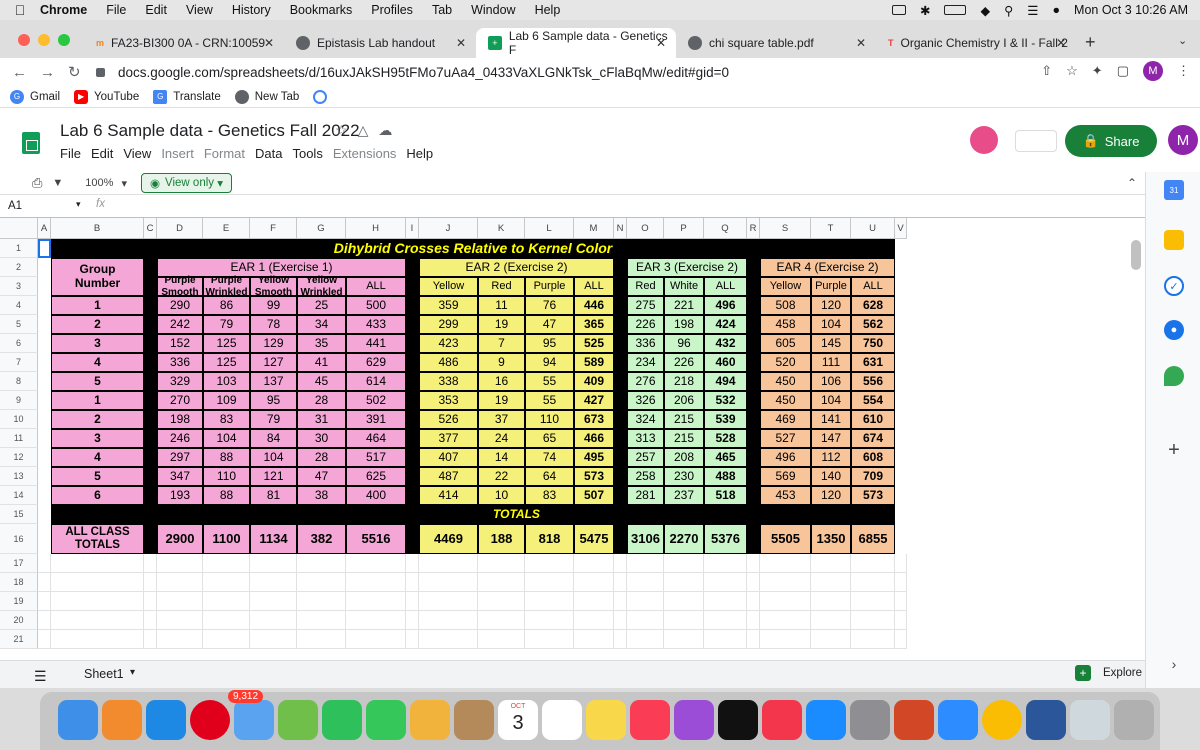 This screenshot has width=1200, height=750. Describe the element at coordinates (19, 640) in the screenshot. I see `row-header-21: 21` at that location.